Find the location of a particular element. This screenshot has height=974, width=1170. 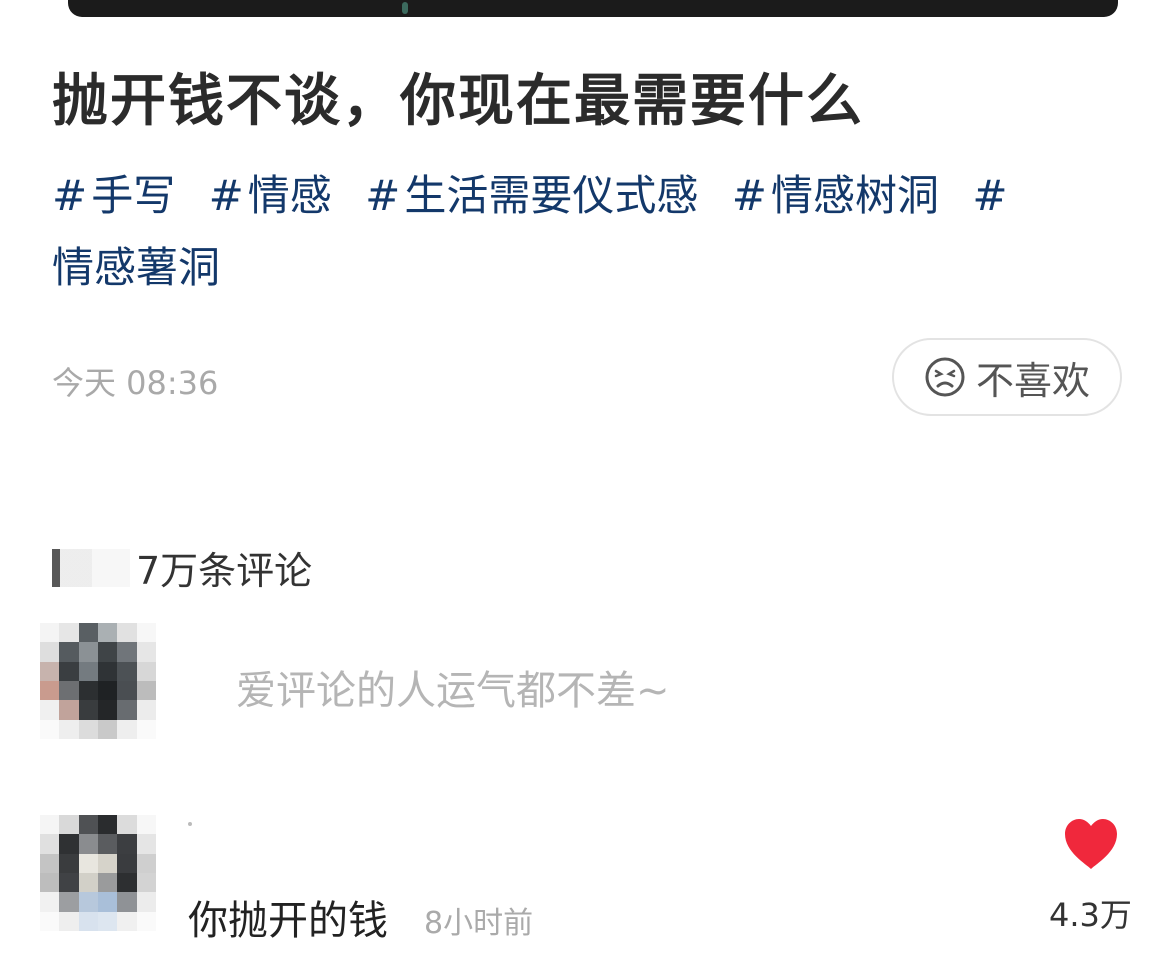

tag-label: 情感 is located at coordinates (289, 195).